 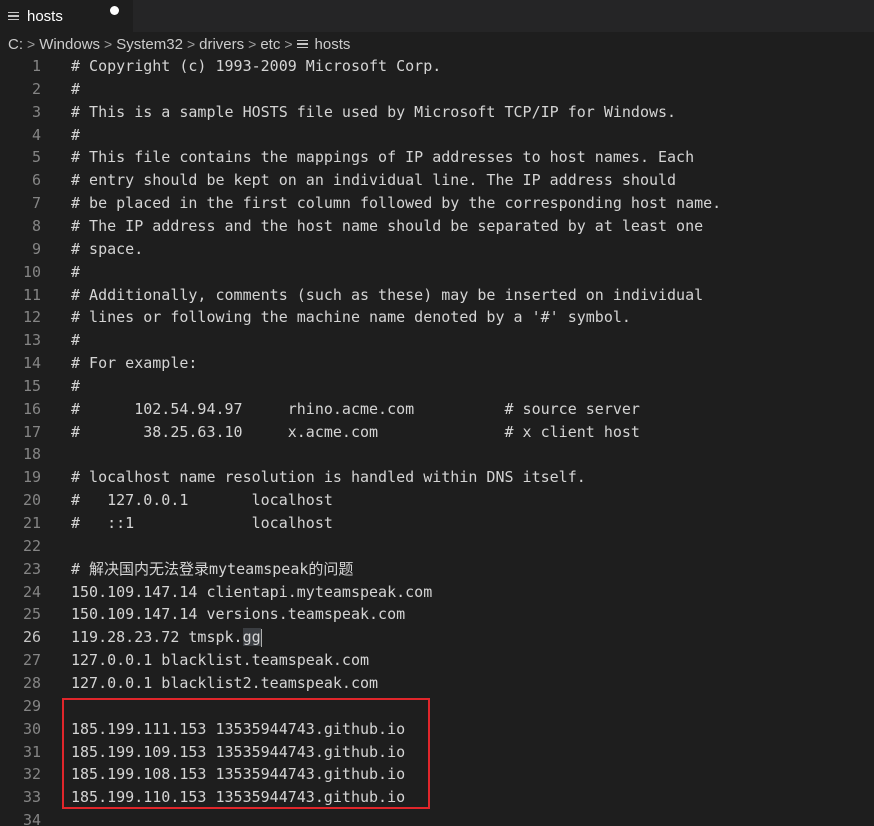 What do you see at coordinates (225, 682) in the screenshot?
I see `line-text: 127.0.0.1 blacklist2.teamspeak.com` at bounding box center [225, 682].